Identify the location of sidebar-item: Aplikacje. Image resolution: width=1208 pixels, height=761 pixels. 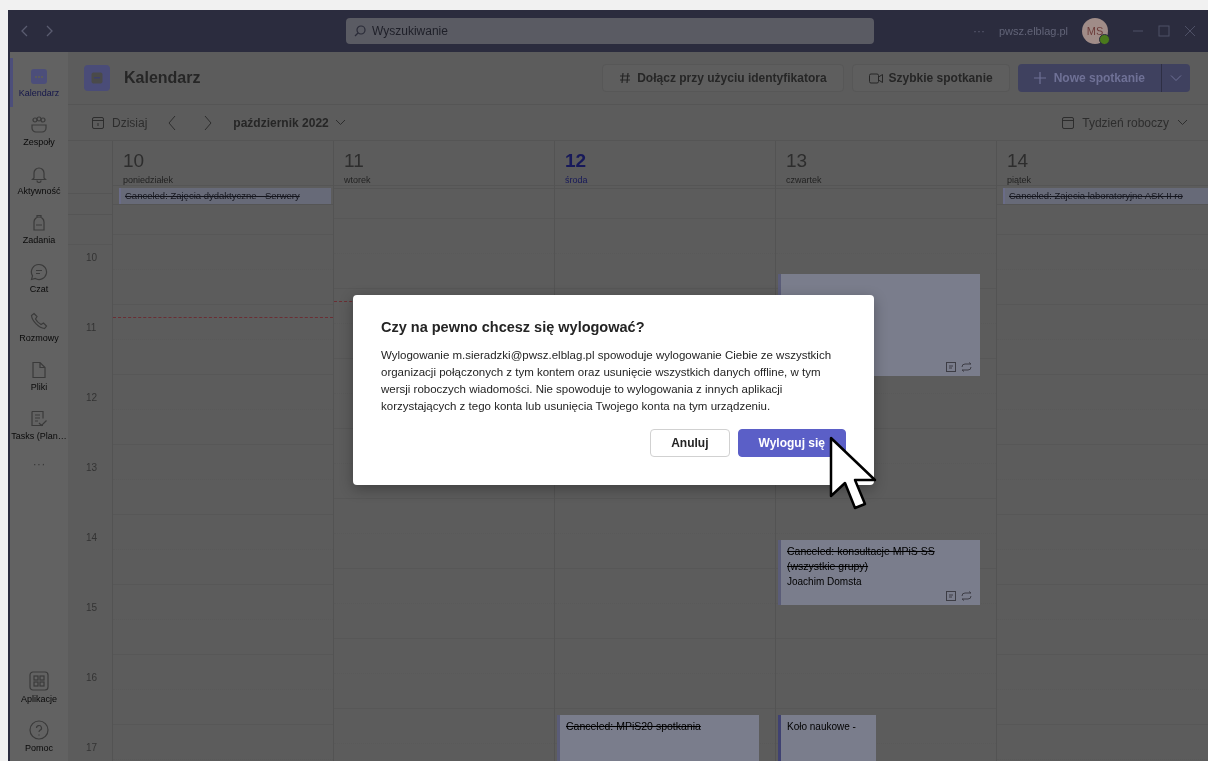
(39, 687).